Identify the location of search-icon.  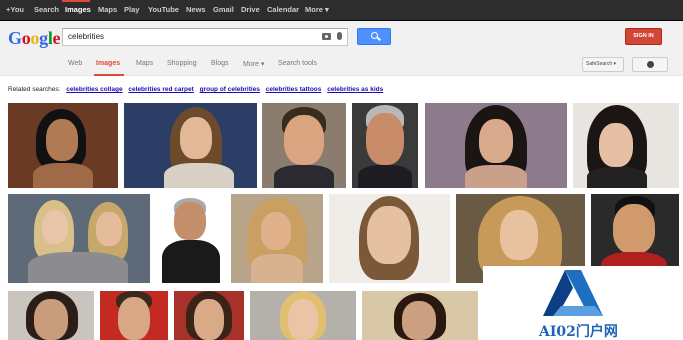
(374, 35).